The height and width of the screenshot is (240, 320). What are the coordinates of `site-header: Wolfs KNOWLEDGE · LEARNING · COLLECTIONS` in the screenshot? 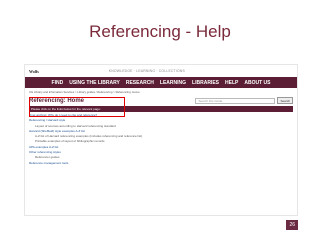 It's located at (161, 71).